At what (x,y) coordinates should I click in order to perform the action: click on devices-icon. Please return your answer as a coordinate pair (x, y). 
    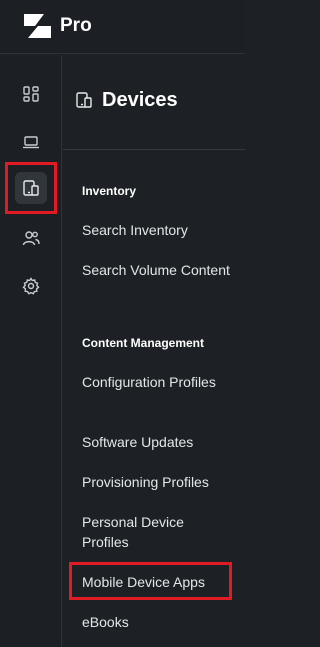
    Looking at the image, I should click on (84, 100).